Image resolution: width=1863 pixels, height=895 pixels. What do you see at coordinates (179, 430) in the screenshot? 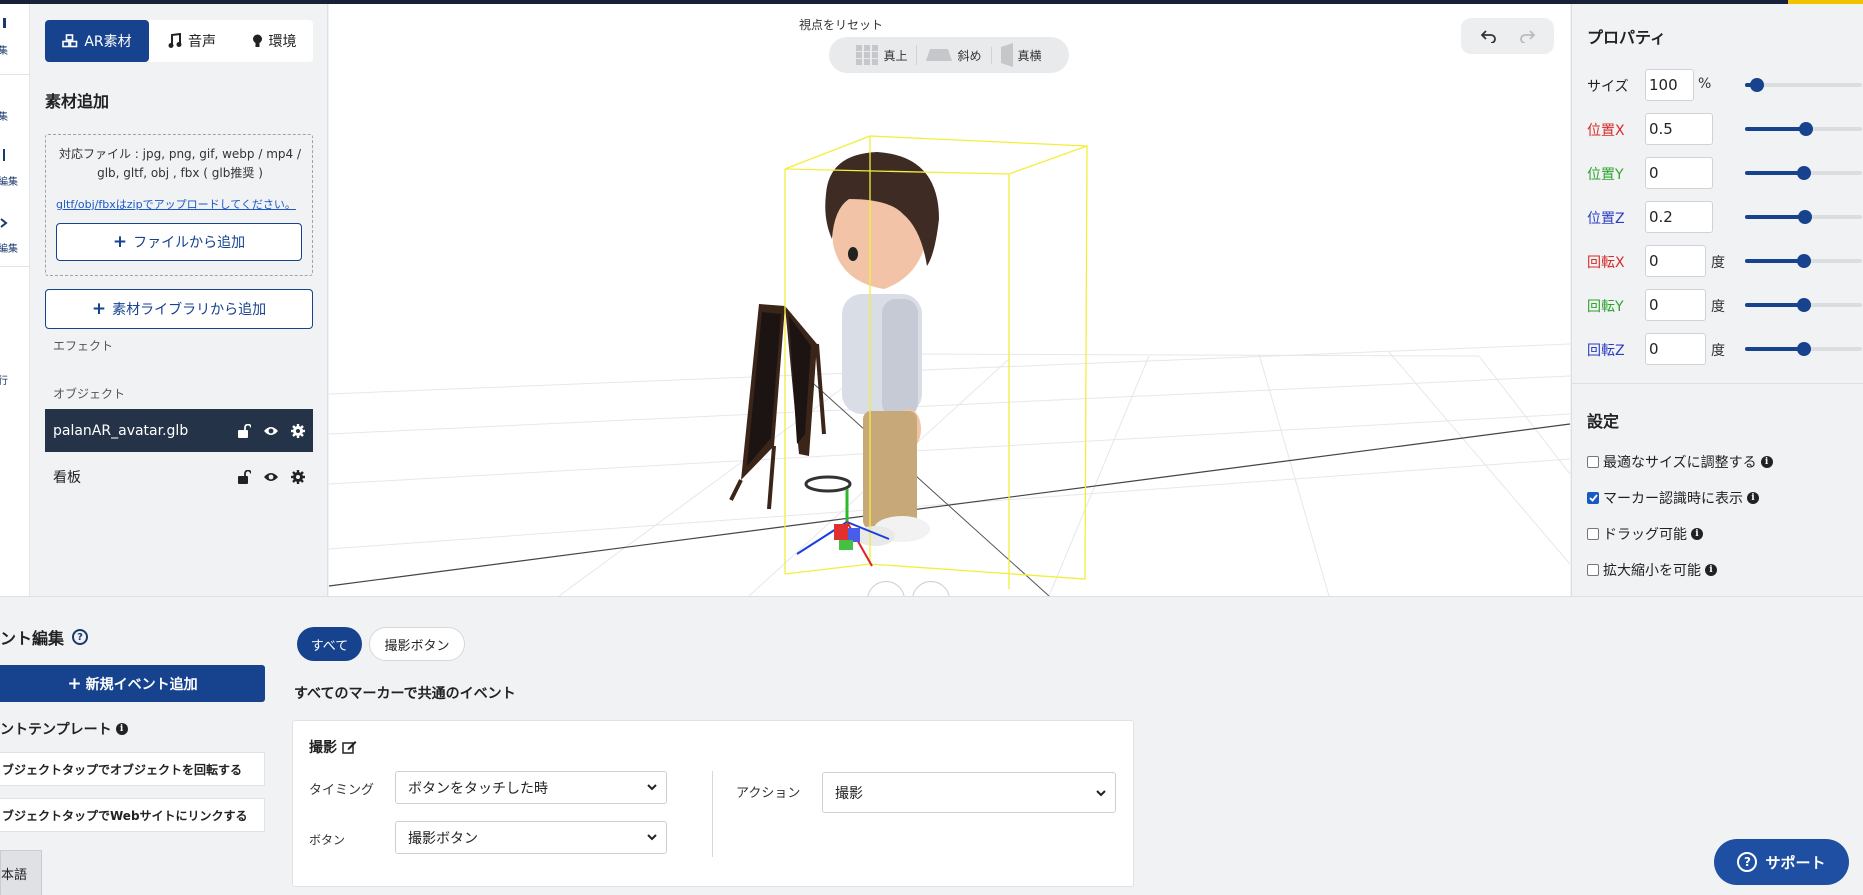
I see `object-row-avatar: palanAR_avatar.glb` at bounding box center [179, 430].